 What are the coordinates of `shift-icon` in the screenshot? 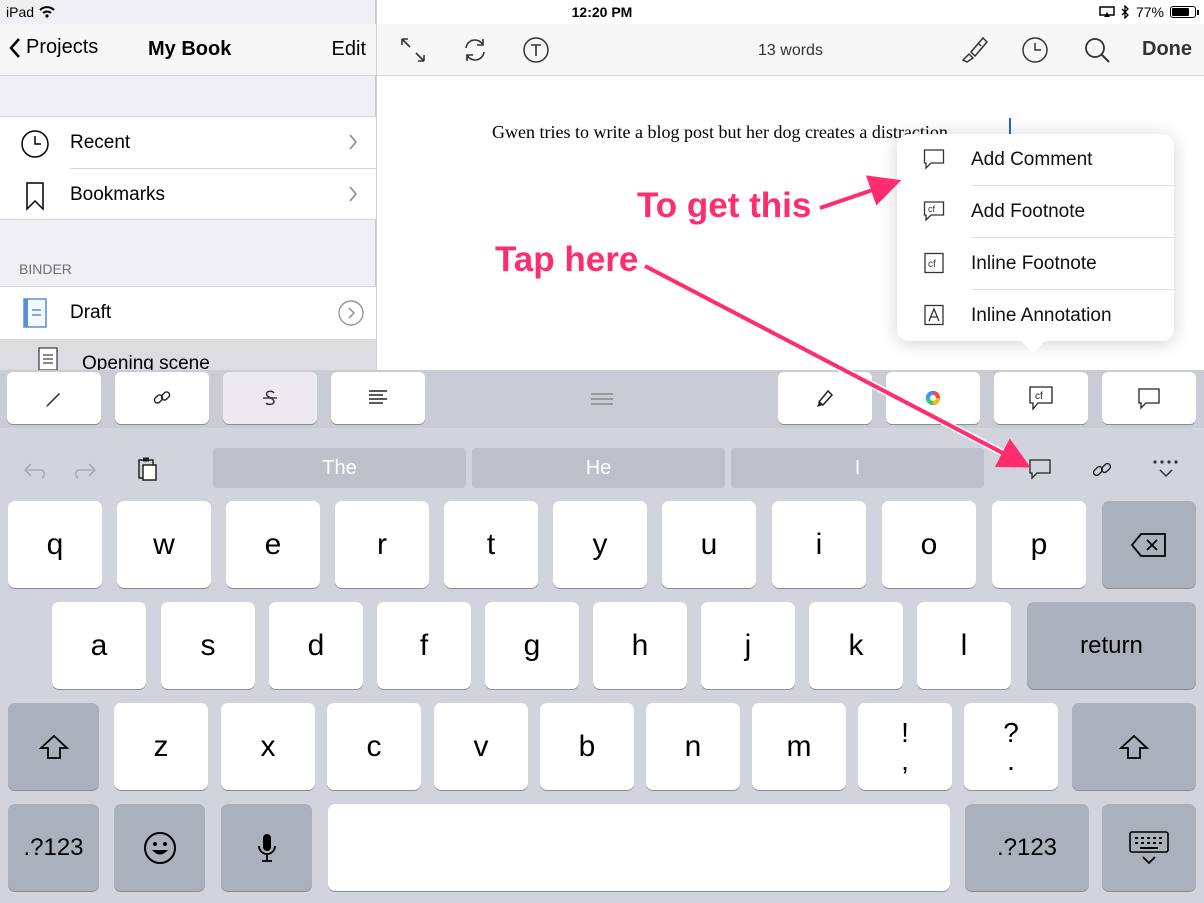 It's located at (1134, 747).